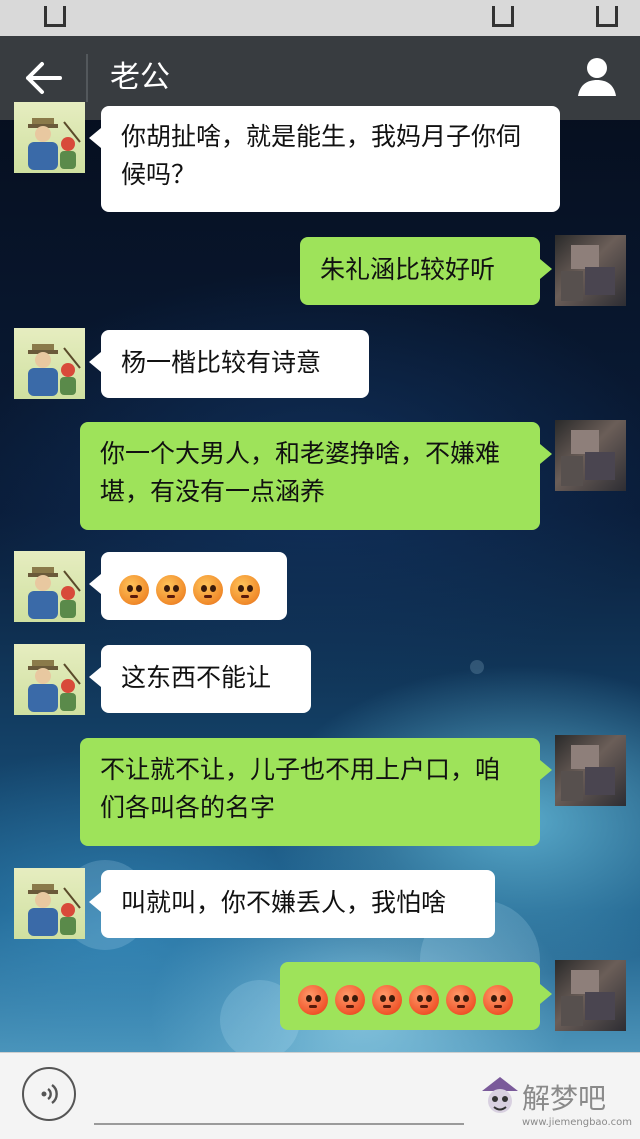 The image size is (640, 1139). I want to click on outgoing-emoji-bubble, so click(416, 996).